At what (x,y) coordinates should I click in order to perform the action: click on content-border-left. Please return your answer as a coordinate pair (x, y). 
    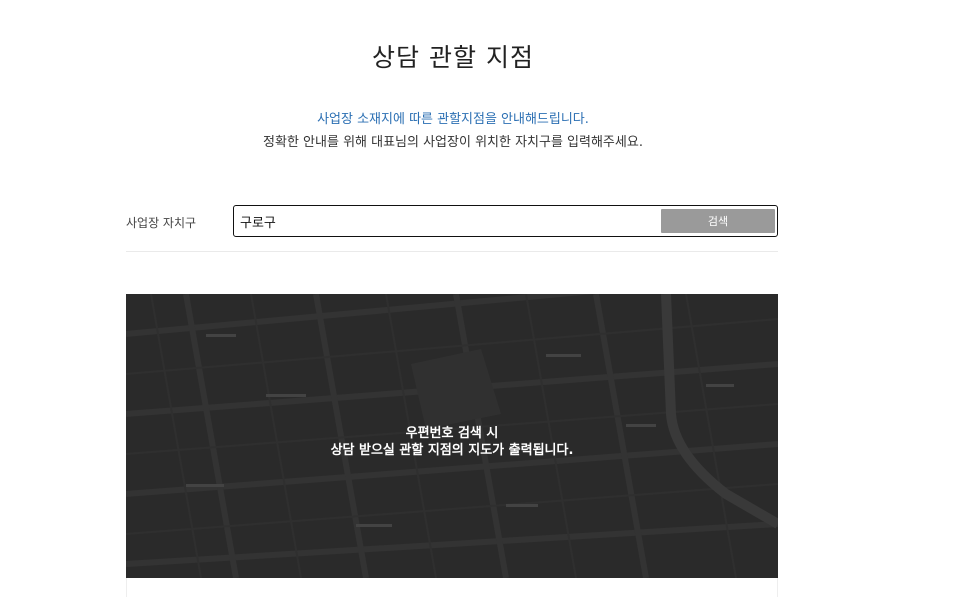
    Looking at the image, I should click on (126, 587).